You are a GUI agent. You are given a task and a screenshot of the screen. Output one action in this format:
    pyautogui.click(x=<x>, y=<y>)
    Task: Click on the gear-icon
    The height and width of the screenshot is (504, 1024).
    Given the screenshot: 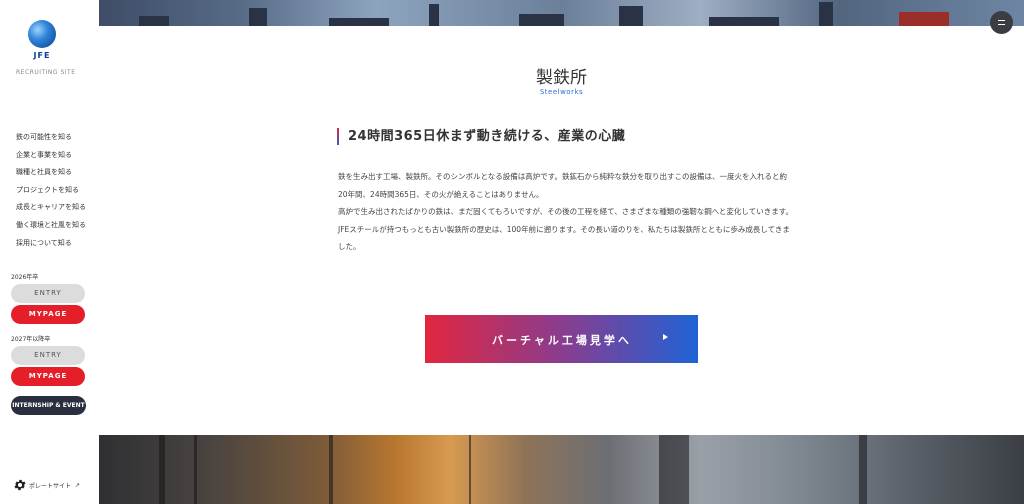 What is the action you would take?
    pyautogui.click(x=20, y=485)
    